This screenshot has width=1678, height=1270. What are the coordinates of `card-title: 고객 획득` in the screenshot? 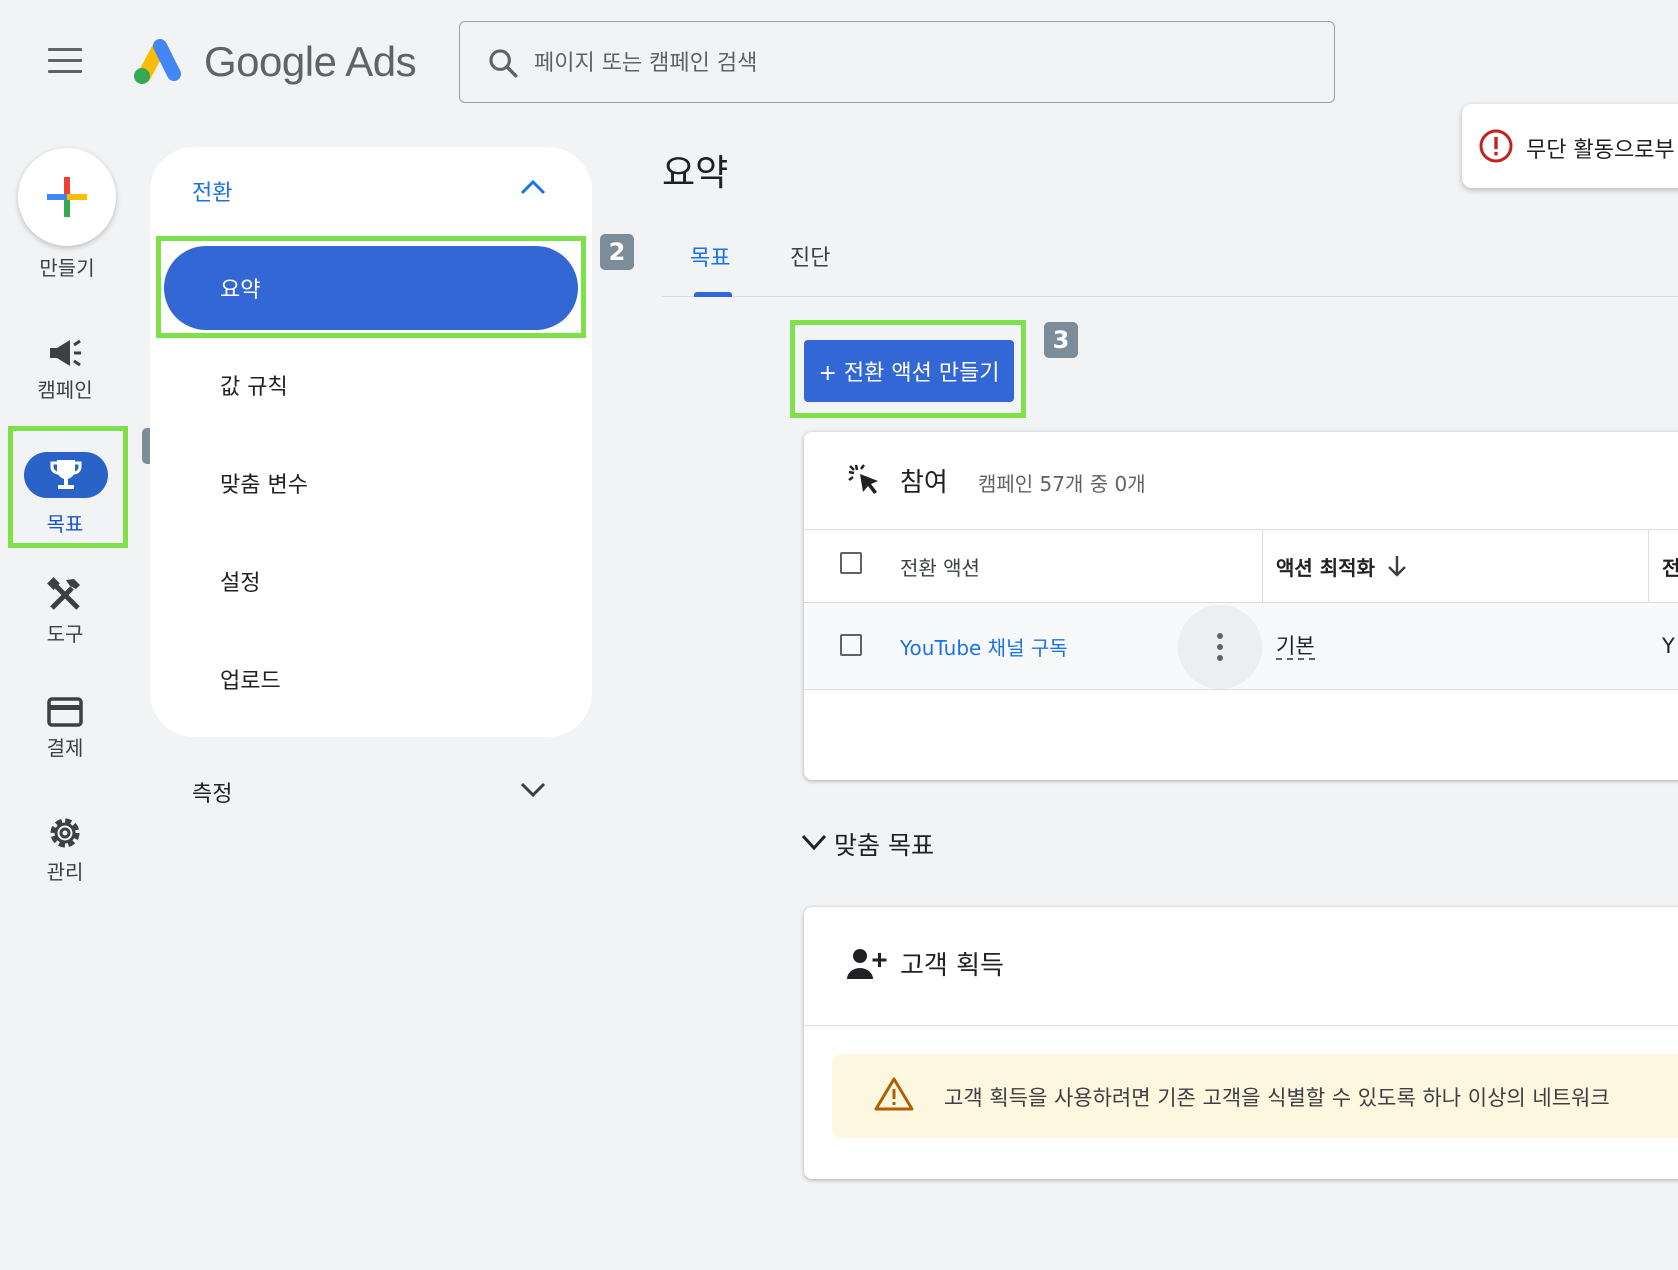 It's located at (952, 966).